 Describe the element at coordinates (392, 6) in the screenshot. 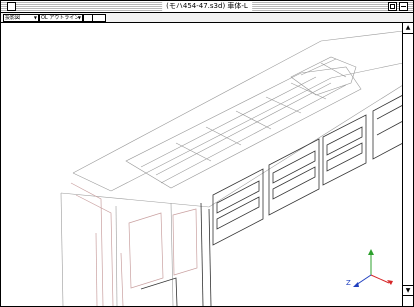

I see `zoom-box-icon` at that location.